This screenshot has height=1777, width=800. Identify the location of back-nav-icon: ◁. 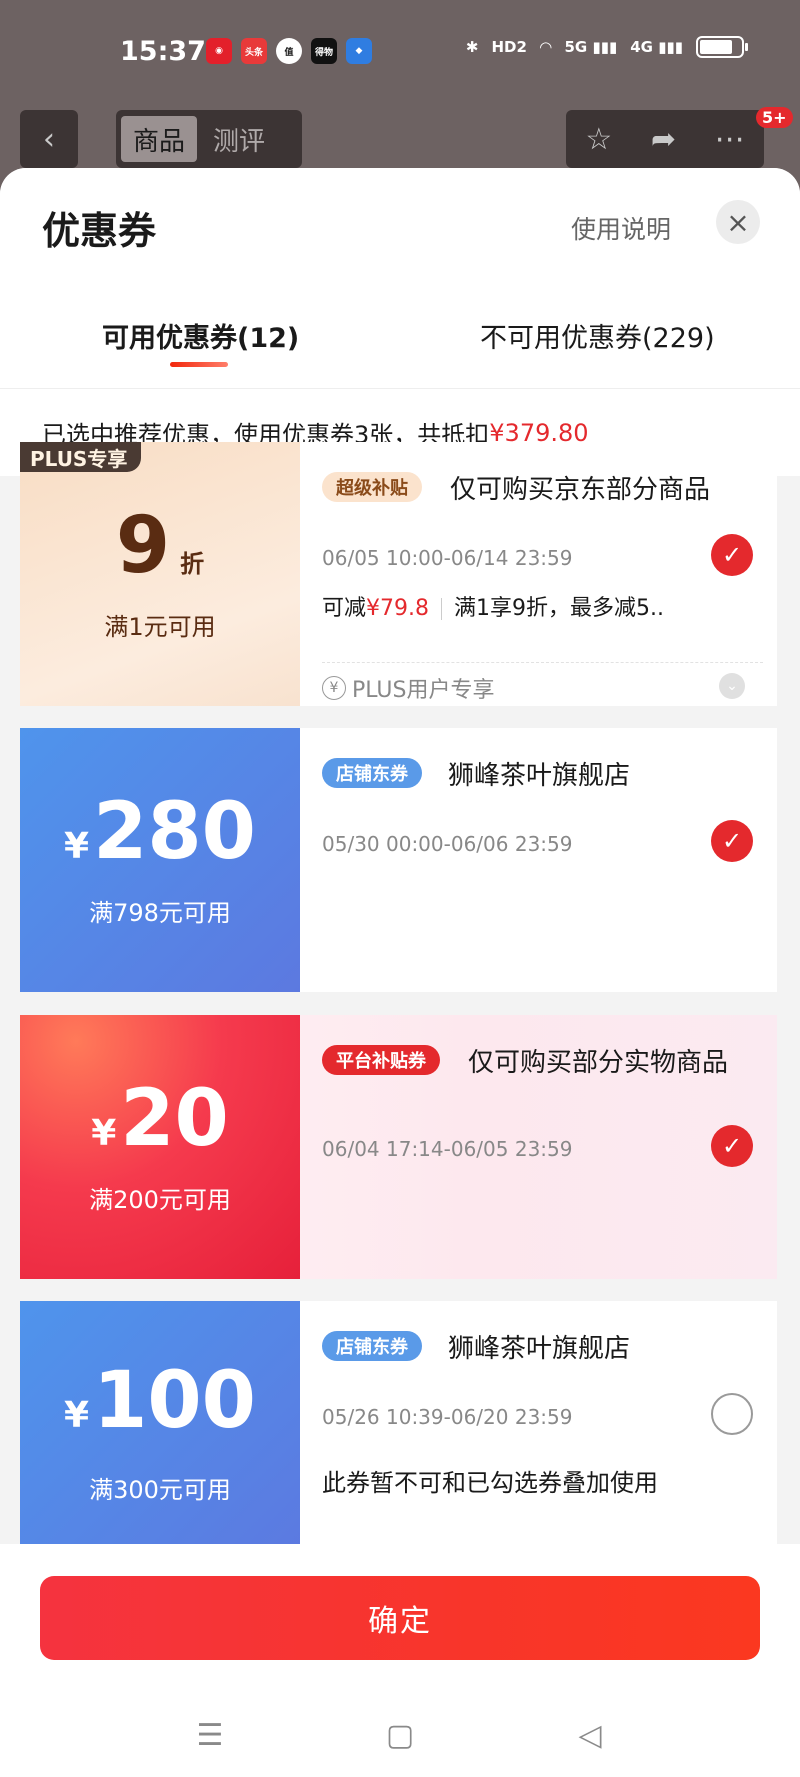
(590, 1735).